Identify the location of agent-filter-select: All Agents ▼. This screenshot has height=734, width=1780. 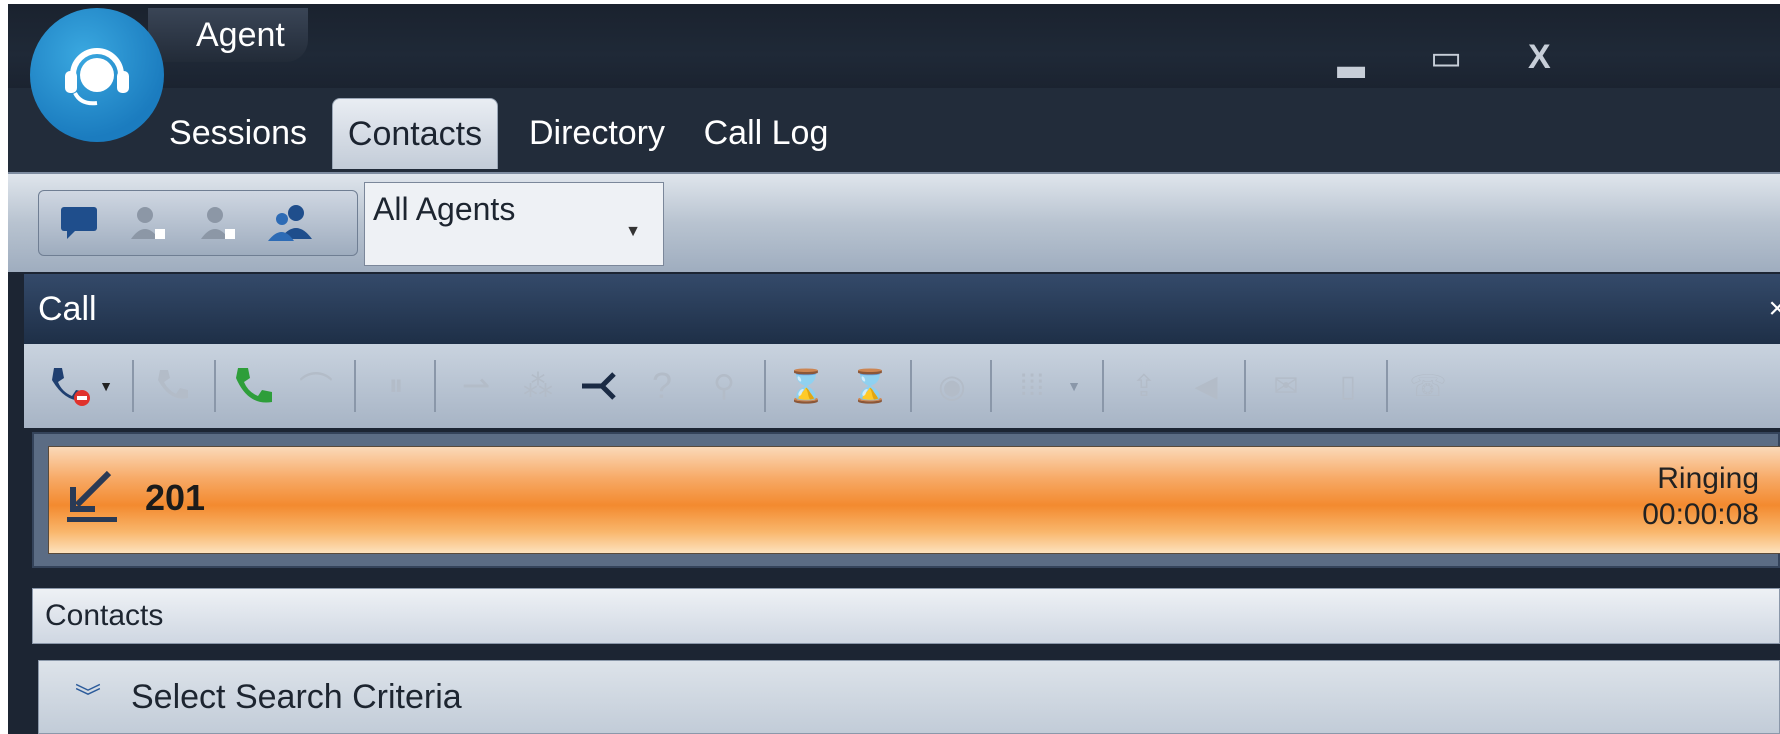
(514, 224).